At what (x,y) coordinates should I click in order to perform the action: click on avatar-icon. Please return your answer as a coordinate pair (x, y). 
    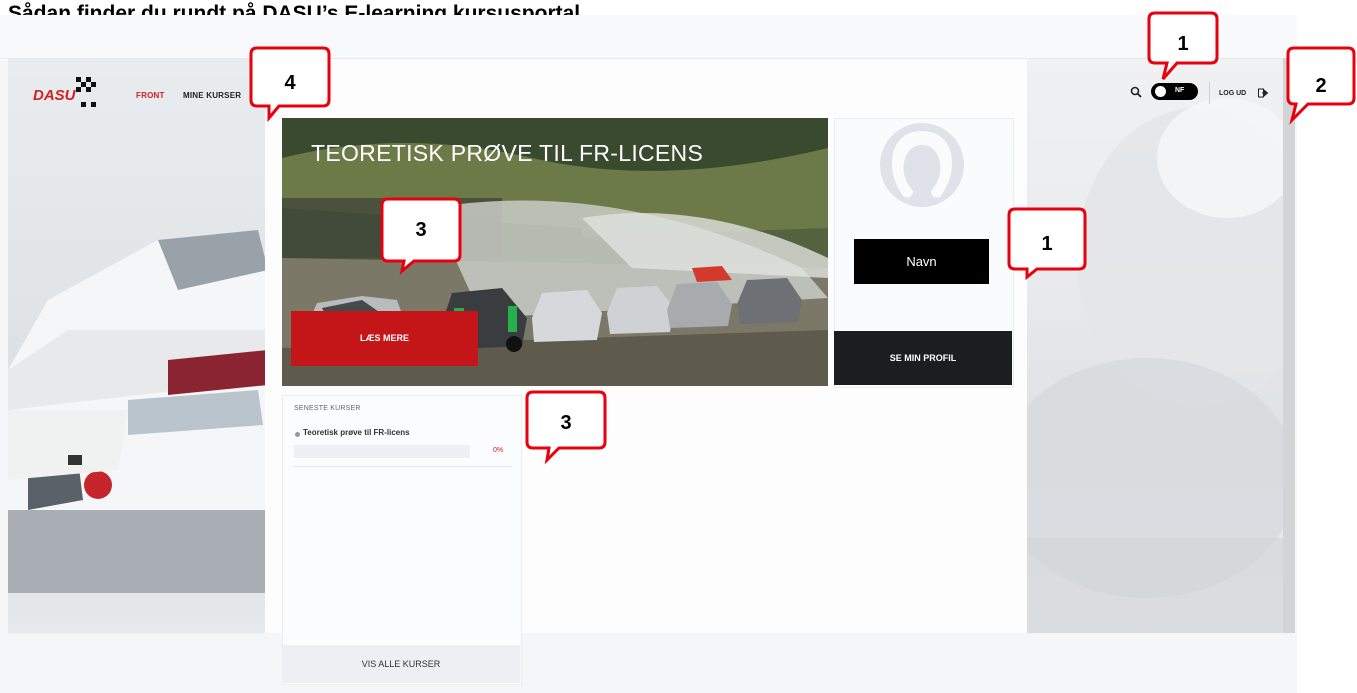
    Looking at the image, I should click on (922, 165).